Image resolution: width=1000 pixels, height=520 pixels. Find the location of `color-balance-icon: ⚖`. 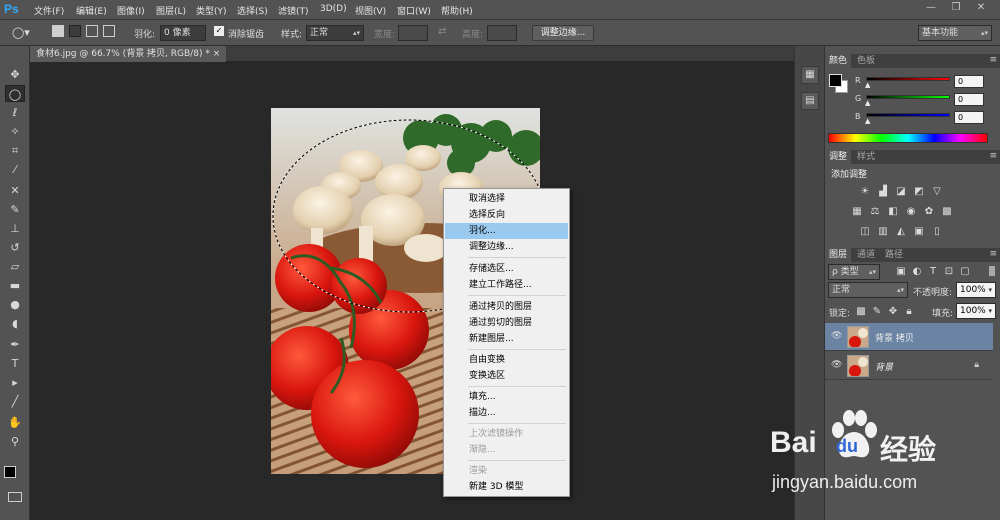

color-balance-icon: ⚖ is located at coordinates (875, 211).